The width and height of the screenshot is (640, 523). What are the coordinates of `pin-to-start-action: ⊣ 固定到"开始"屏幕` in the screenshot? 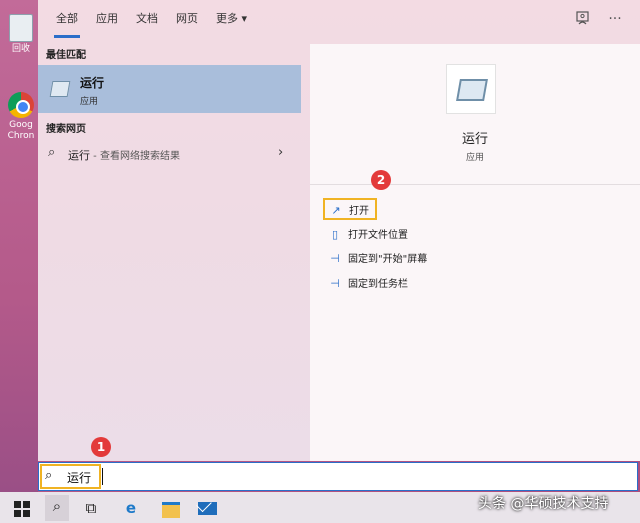 It's located at (377, 259).